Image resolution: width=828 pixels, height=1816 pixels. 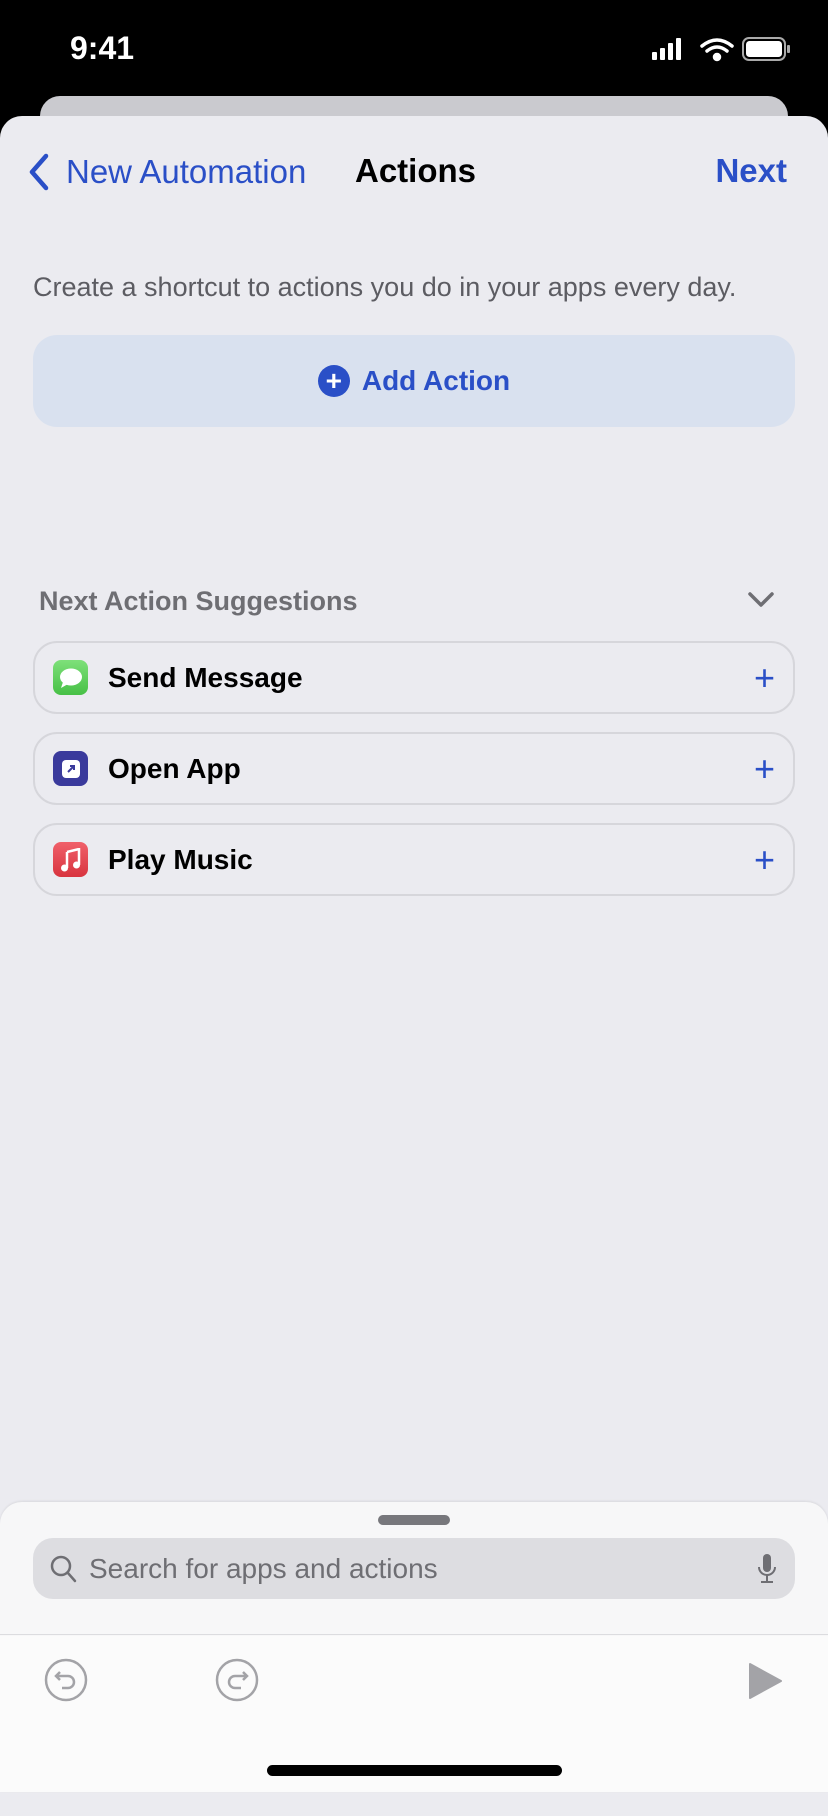 What do you see at coordinates (333, 381) in the screenshot?
I see `plus-circle-icon: +` at bounding box center [333, 381].